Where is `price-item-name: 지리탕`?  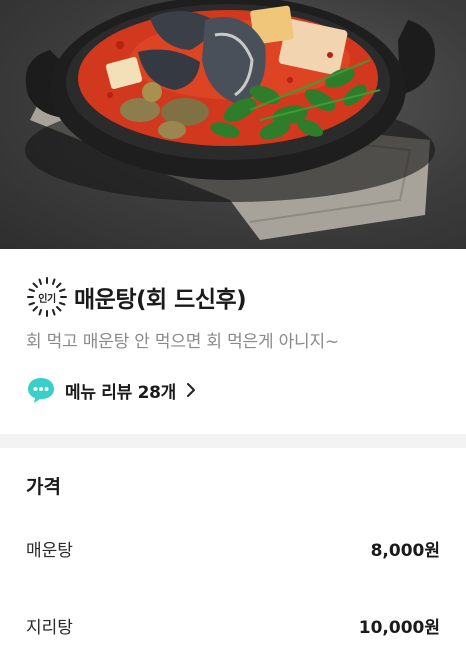
price-item-name: 지리탕 is located at coordinates (49, 627).